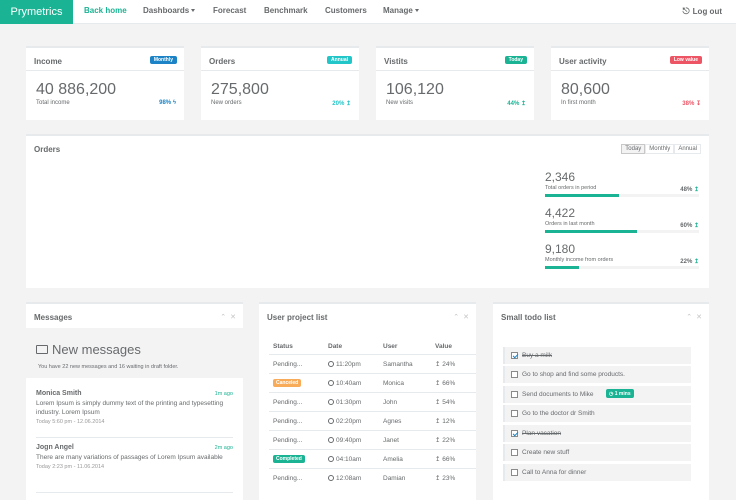  I want to click on status-badge: Low value, so click(685, 60).